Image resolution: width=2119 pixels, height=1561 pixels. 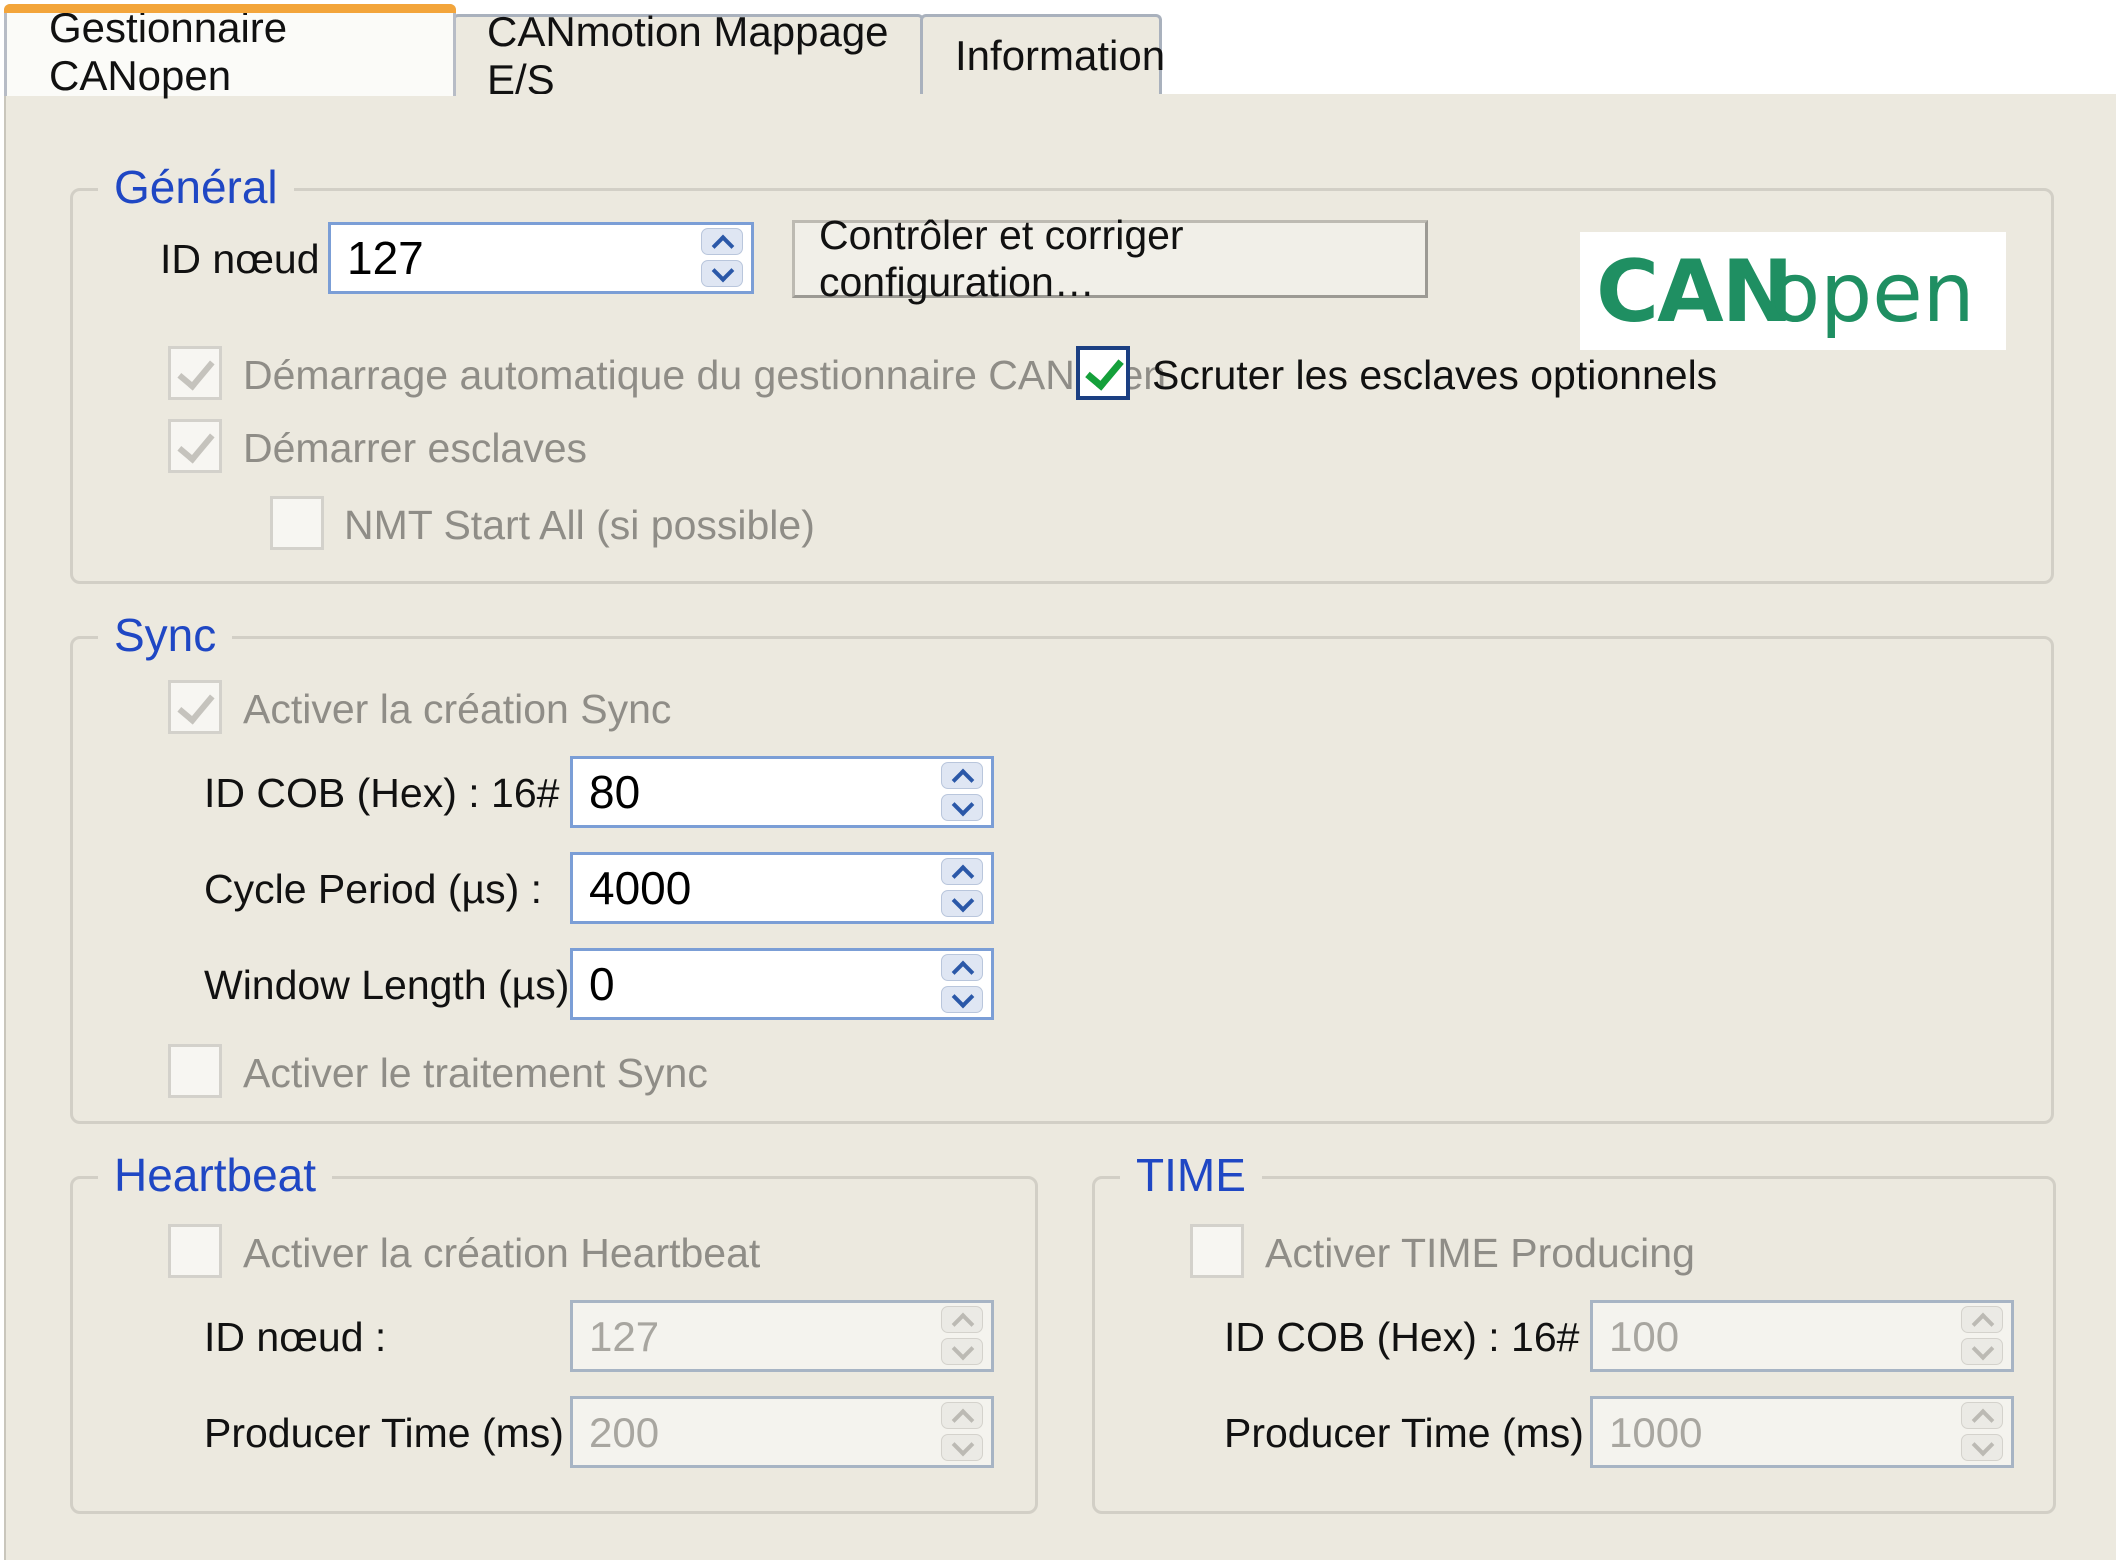 I want to click on tab-gestionnaire-canopen: Gestionnaire CANopen, so click(x=230, y=51).